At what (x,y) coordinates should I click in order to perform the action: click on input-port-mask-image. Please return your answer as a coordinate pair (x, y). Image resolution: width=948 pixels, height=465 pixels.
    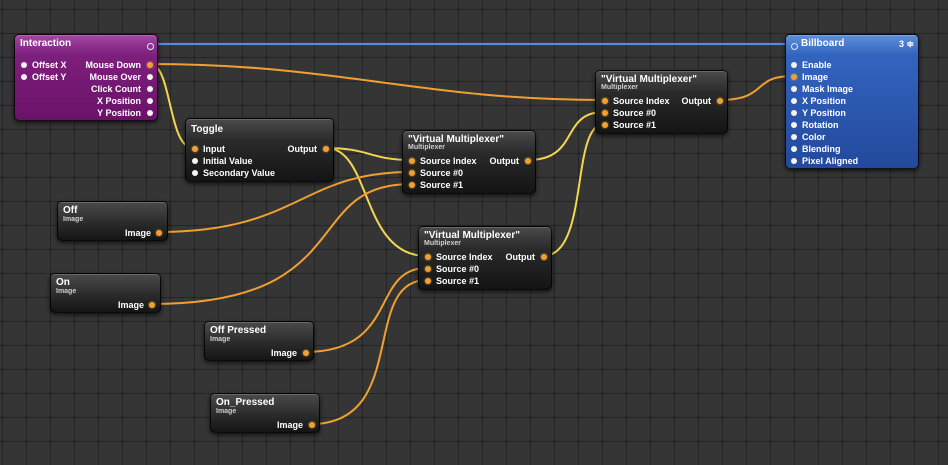
    Looking at the image, I should click on (794, 89).